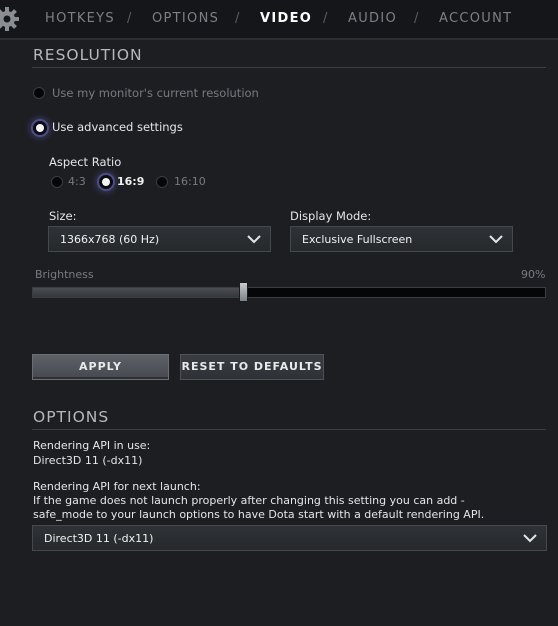 This screenshot has height=626, width=558. Describe the element at coordinates (10, 19) in the screenshot. I see `gear-icon` at that location.